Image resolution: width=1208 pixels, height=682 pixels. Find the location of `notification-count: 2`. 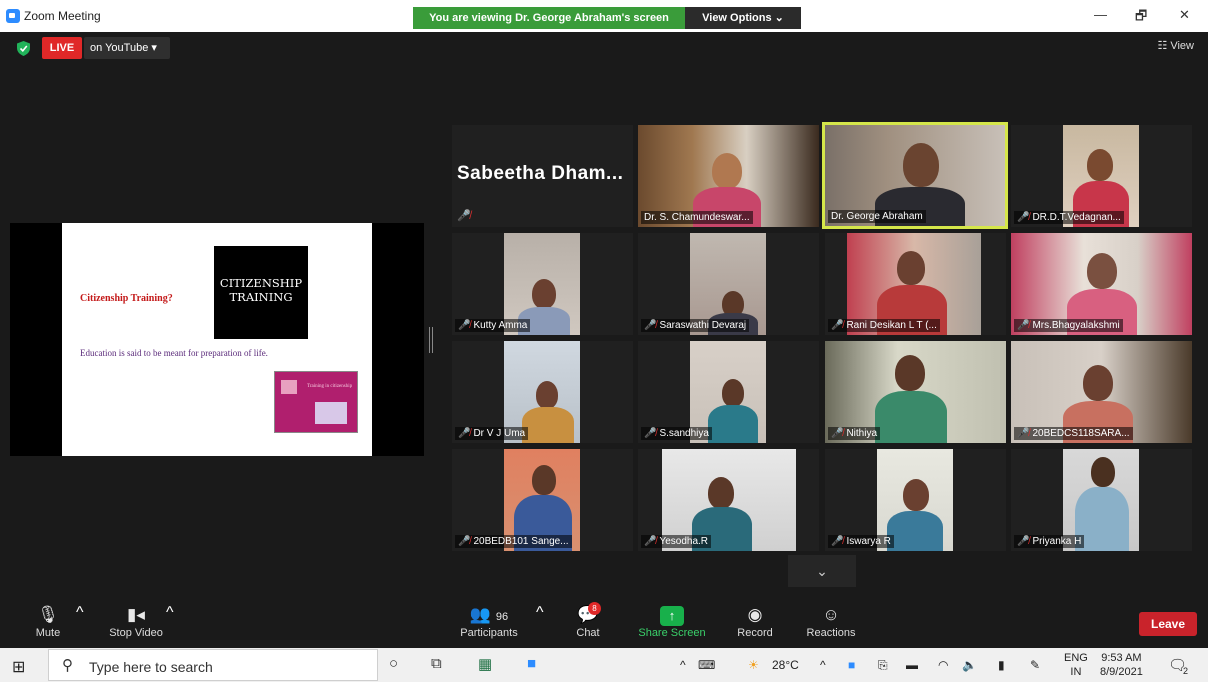

notification-count: 2 is located at coordinates (1186, 671).